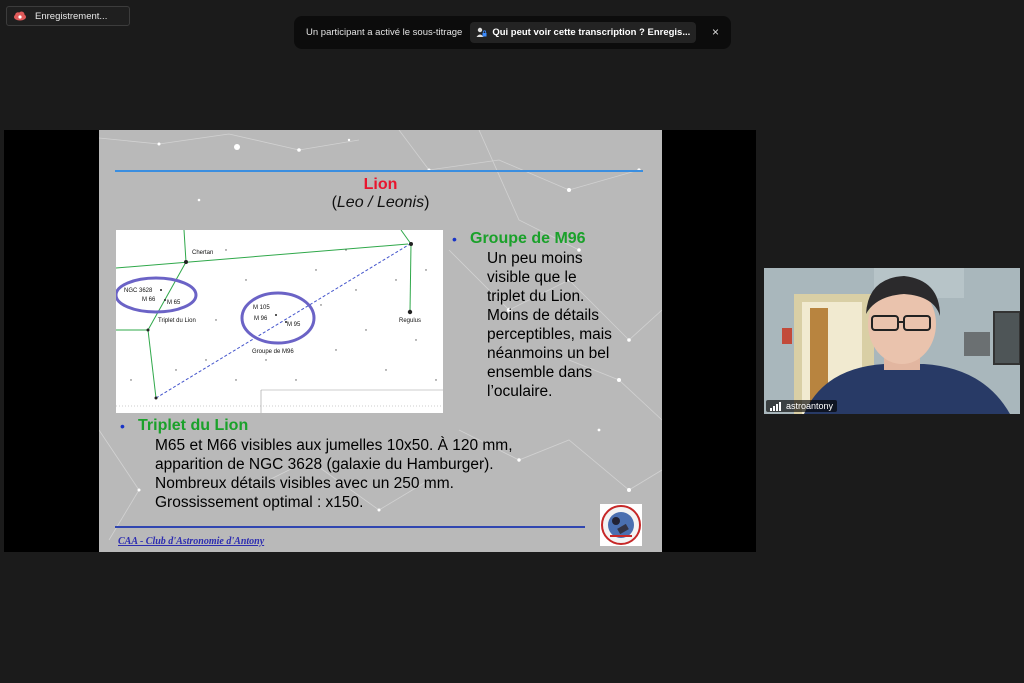 The image size is (1024, 683). What do you see at coordinates (138, 291) in the screenshot?
I see `chart-label-ngc3628: NGC 3628` at bounding box center [138, 291].